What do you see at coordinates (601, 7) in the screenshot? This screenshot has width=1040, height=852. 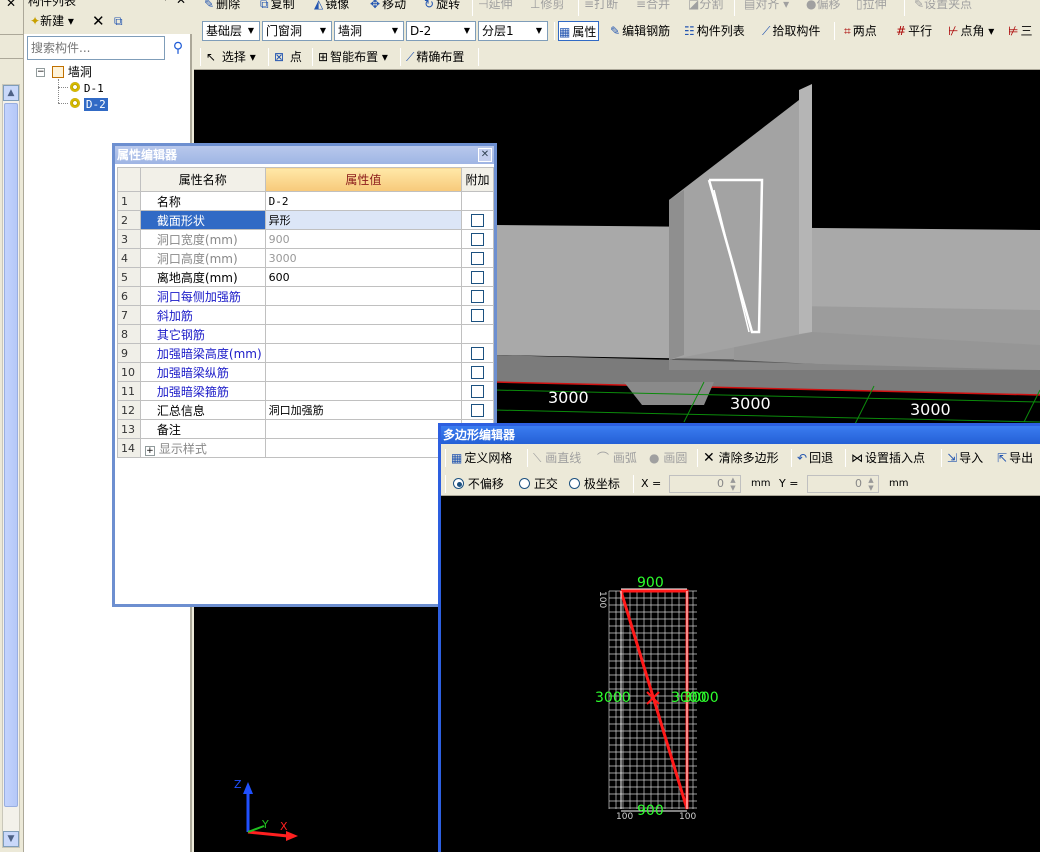 I see `break-button: ≡打断` at bounding box center [601, 7].